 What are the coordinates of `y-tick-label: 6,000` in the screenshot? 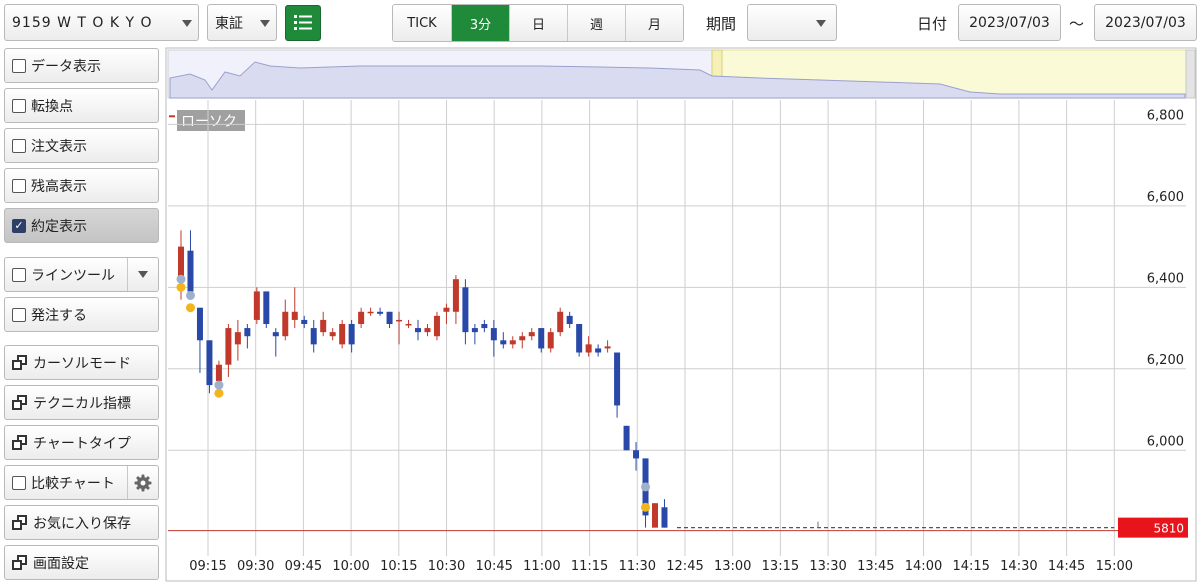 It's located at (1165, 441).